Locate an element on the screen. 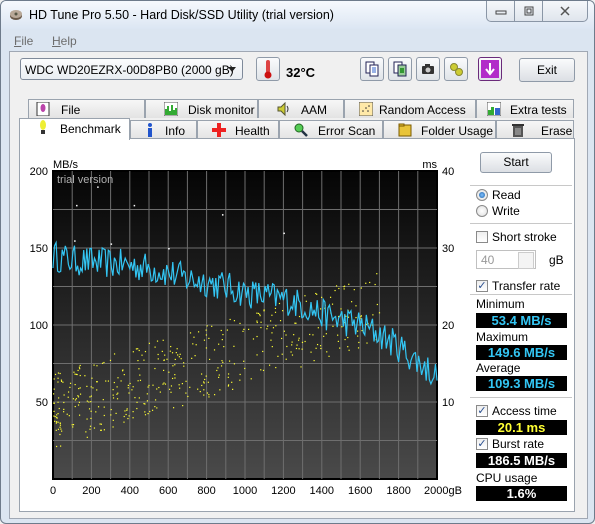  read-label: Read is located at coordinates (506, 195).